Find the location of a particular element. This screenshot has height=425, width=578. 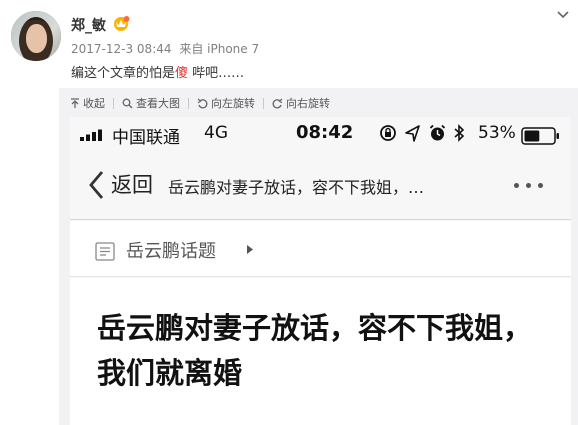

view-large-label: 查看大图 is located at coordinates (158, 103).